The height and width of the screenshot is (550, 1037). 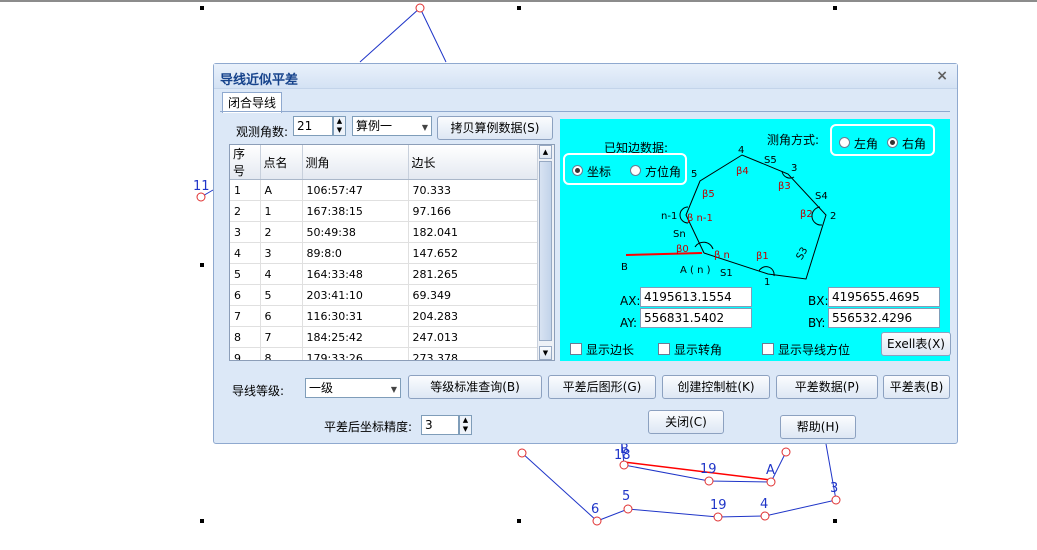 I want to click on table-scrollbar: ▲ ▼, so click(x=545, y=252).